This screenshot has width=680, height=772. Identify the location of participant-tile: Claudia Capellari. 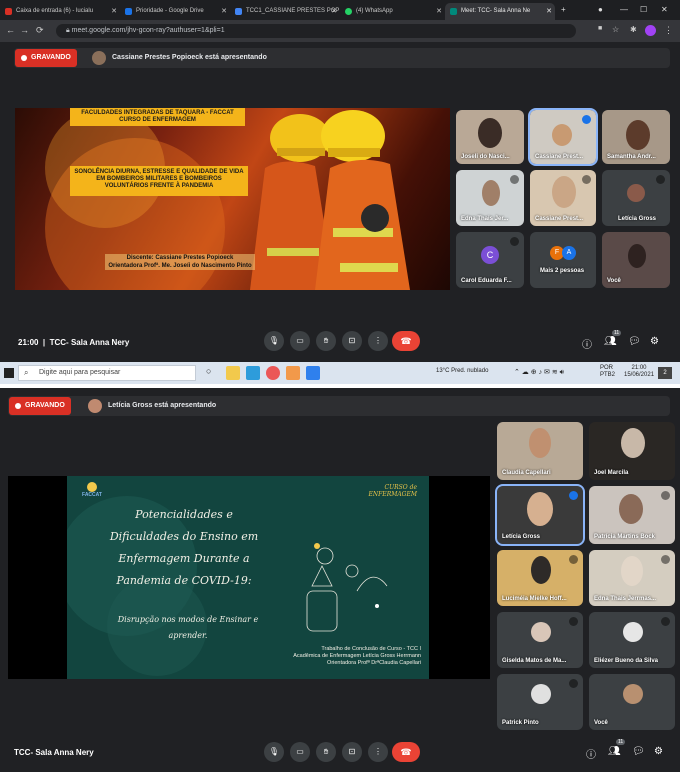
(540, 451).